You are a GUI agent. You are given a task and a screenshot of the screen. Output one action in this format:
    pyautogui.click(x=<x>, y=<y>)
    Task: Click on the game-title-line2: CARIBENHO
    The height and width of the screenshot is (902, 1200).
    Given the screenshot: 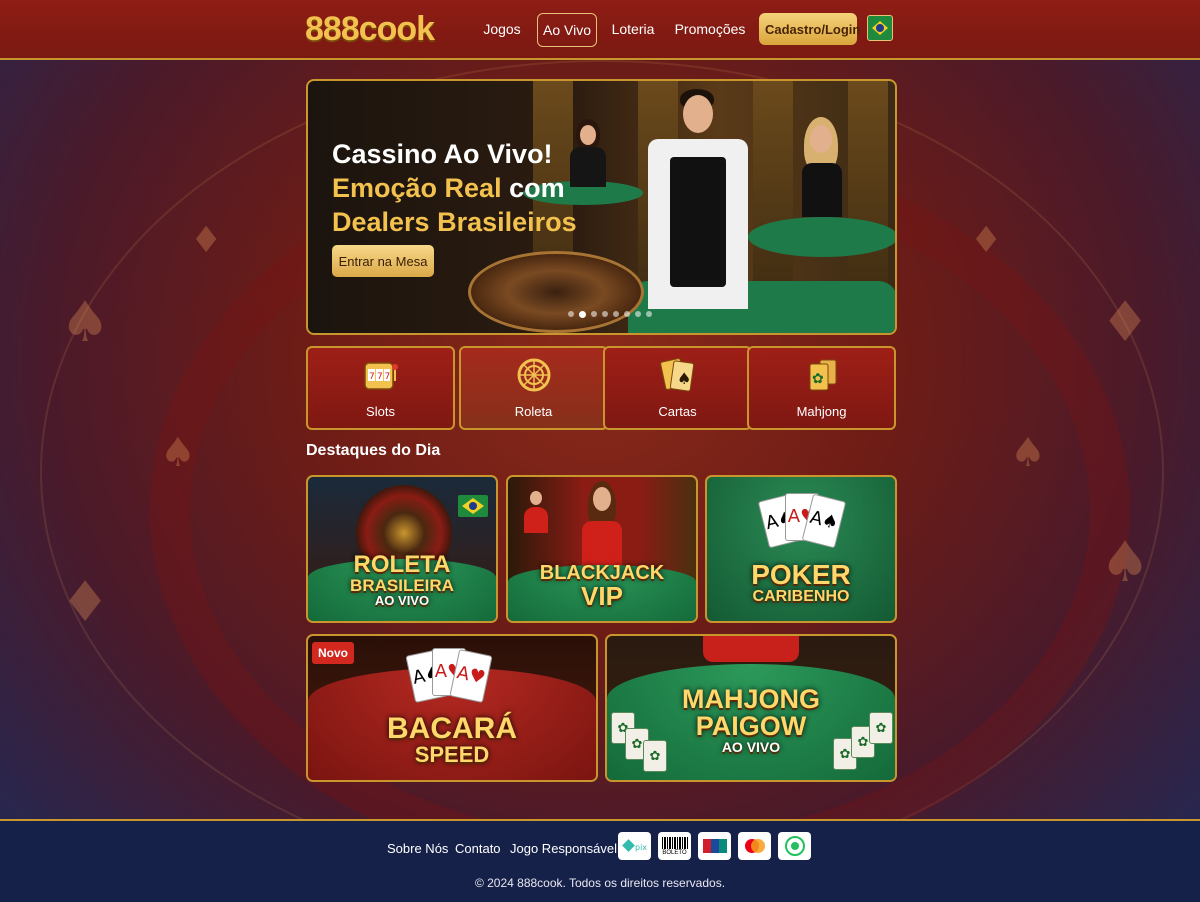 What is the action you would take?
    pyautogui.click(x=801, y=596)
    